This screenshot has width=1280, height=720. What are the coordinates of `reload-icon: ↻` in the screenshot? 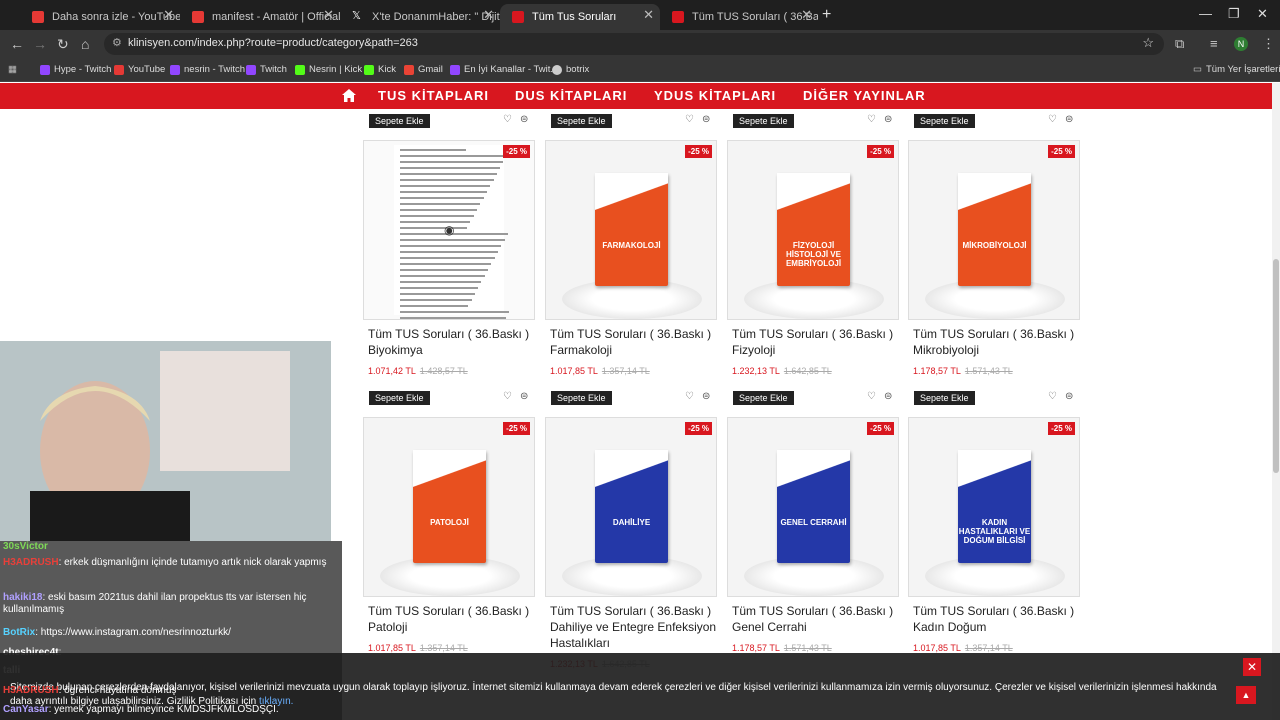 It's located at (63, 44).